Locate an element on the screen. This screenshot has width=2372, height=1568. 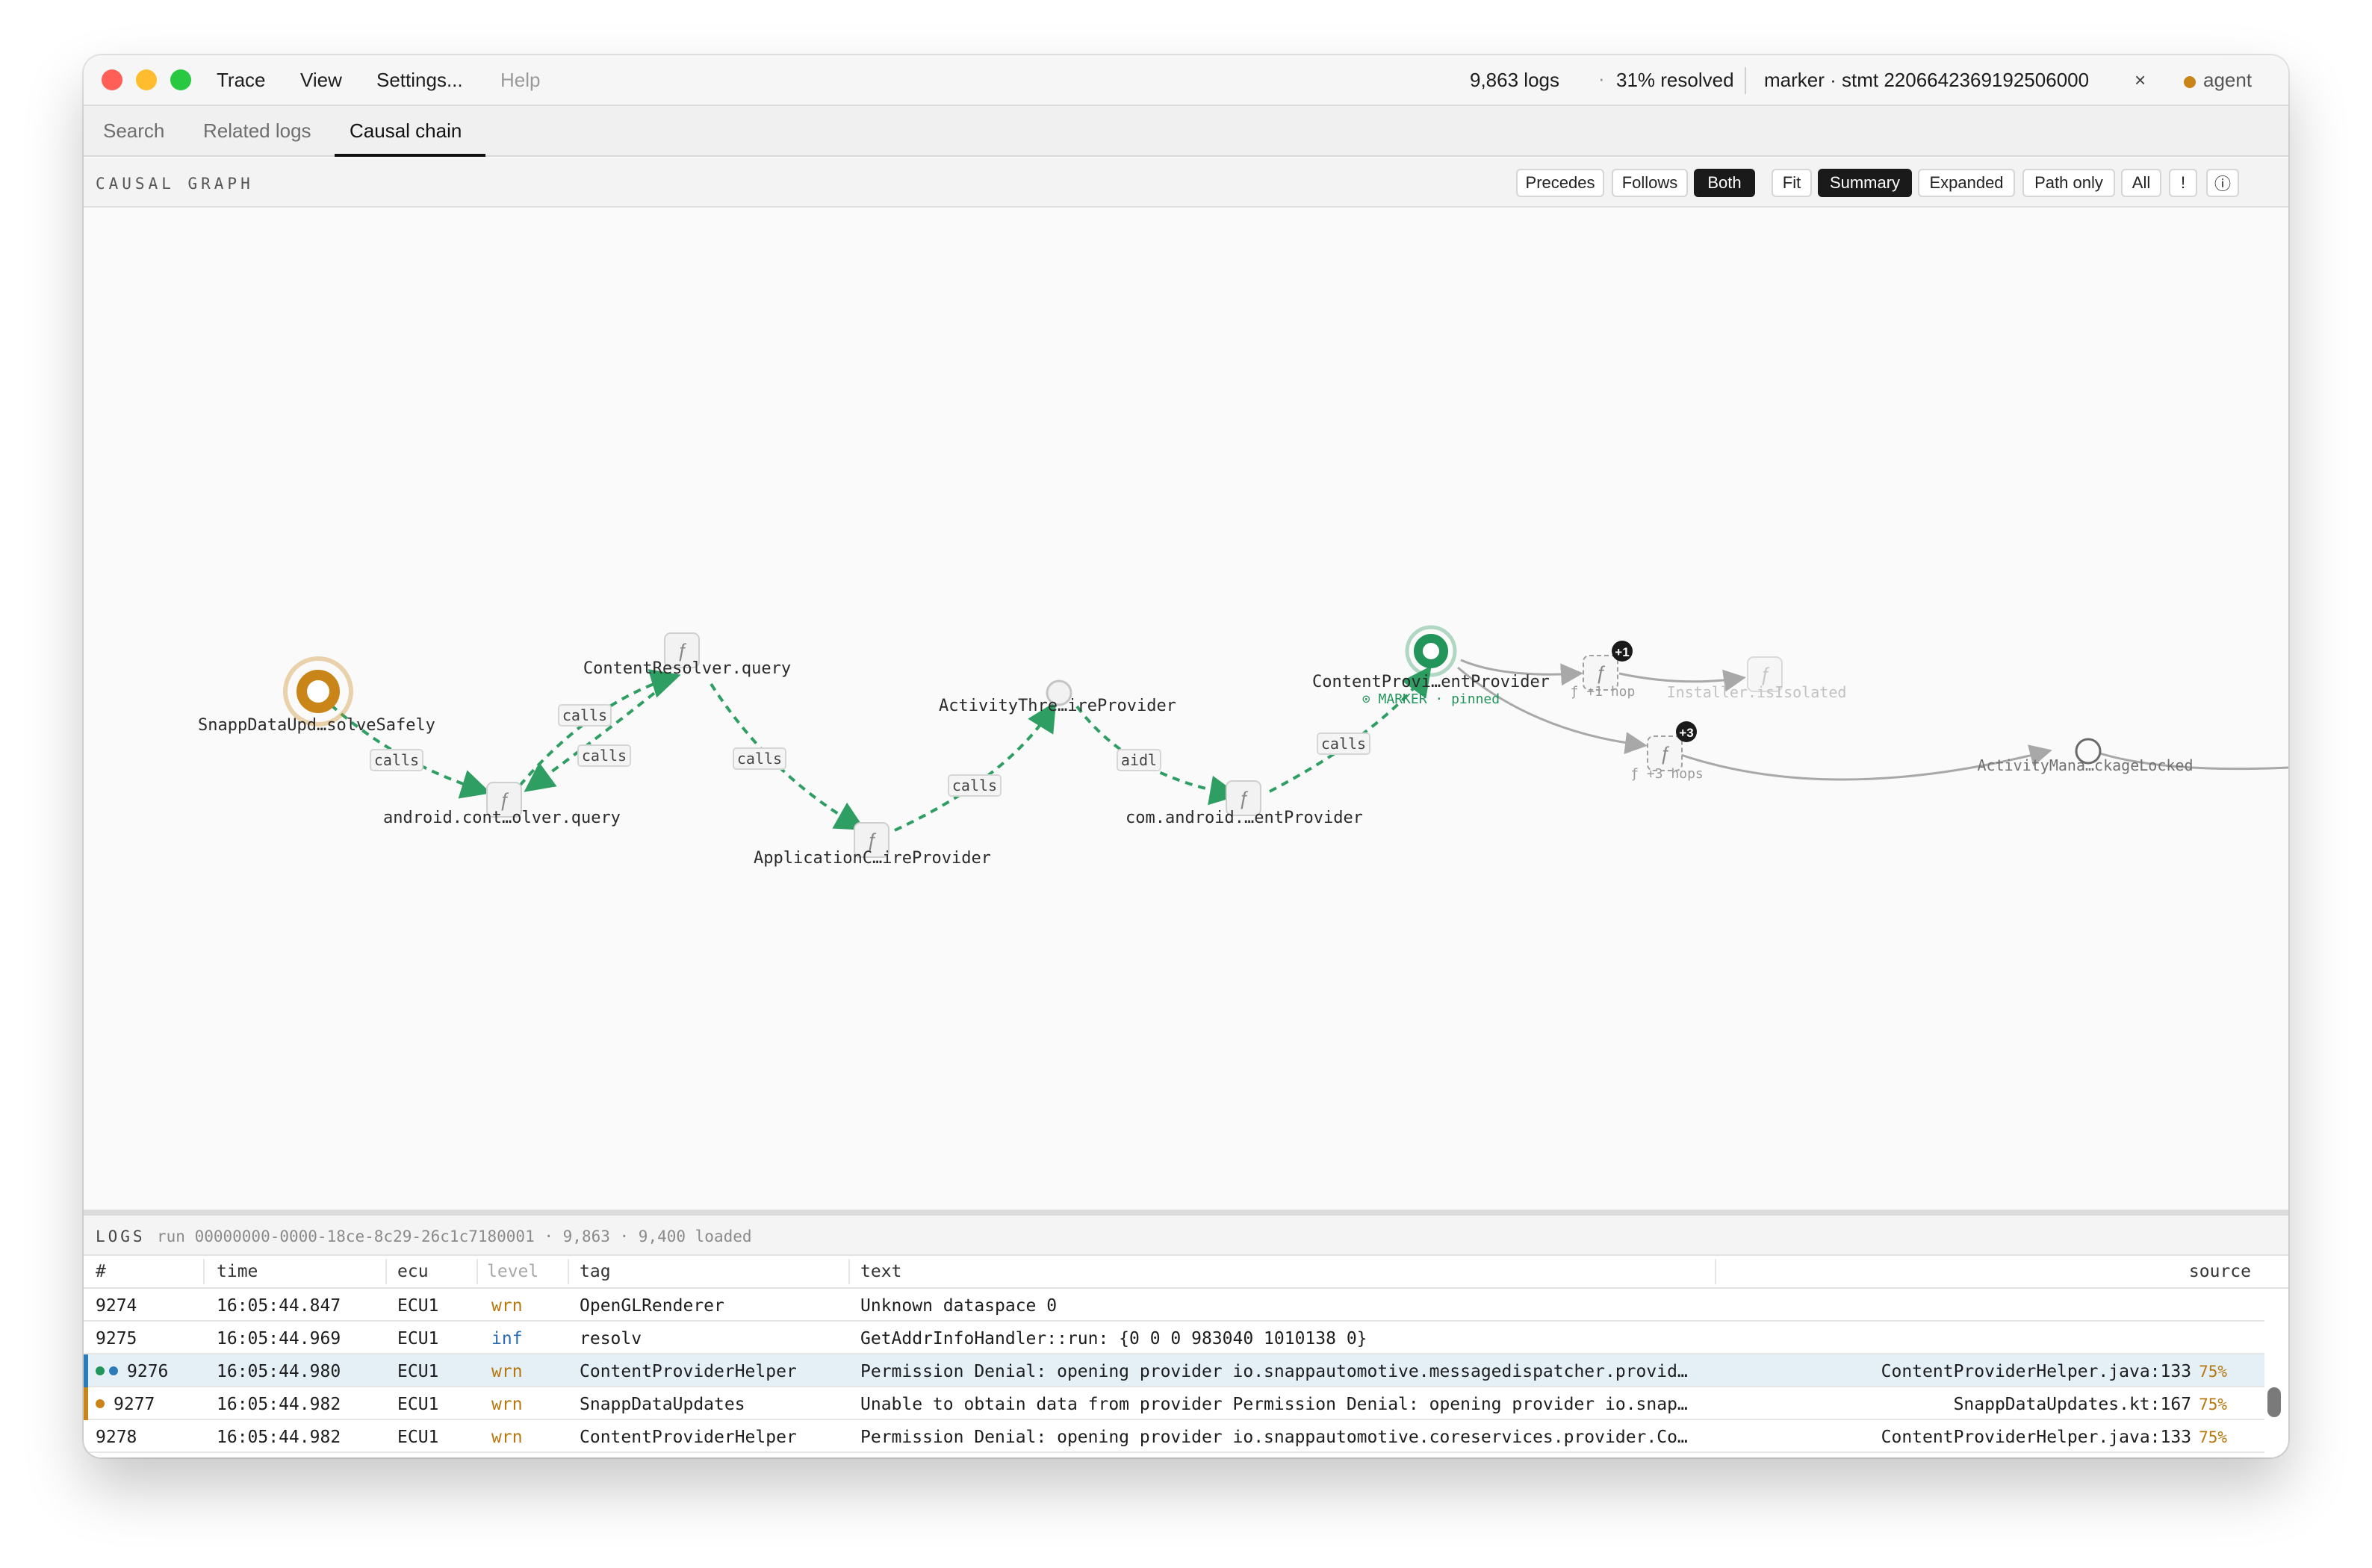
close-window-button is located at coordinates (112, 79).